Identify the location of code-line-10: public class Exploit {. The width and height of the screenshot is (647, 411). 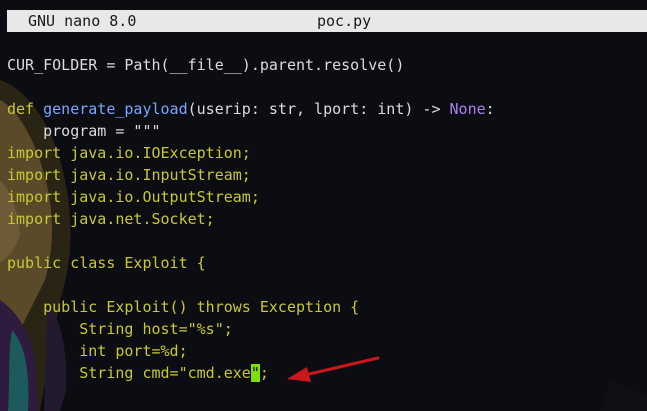
(106, 263).